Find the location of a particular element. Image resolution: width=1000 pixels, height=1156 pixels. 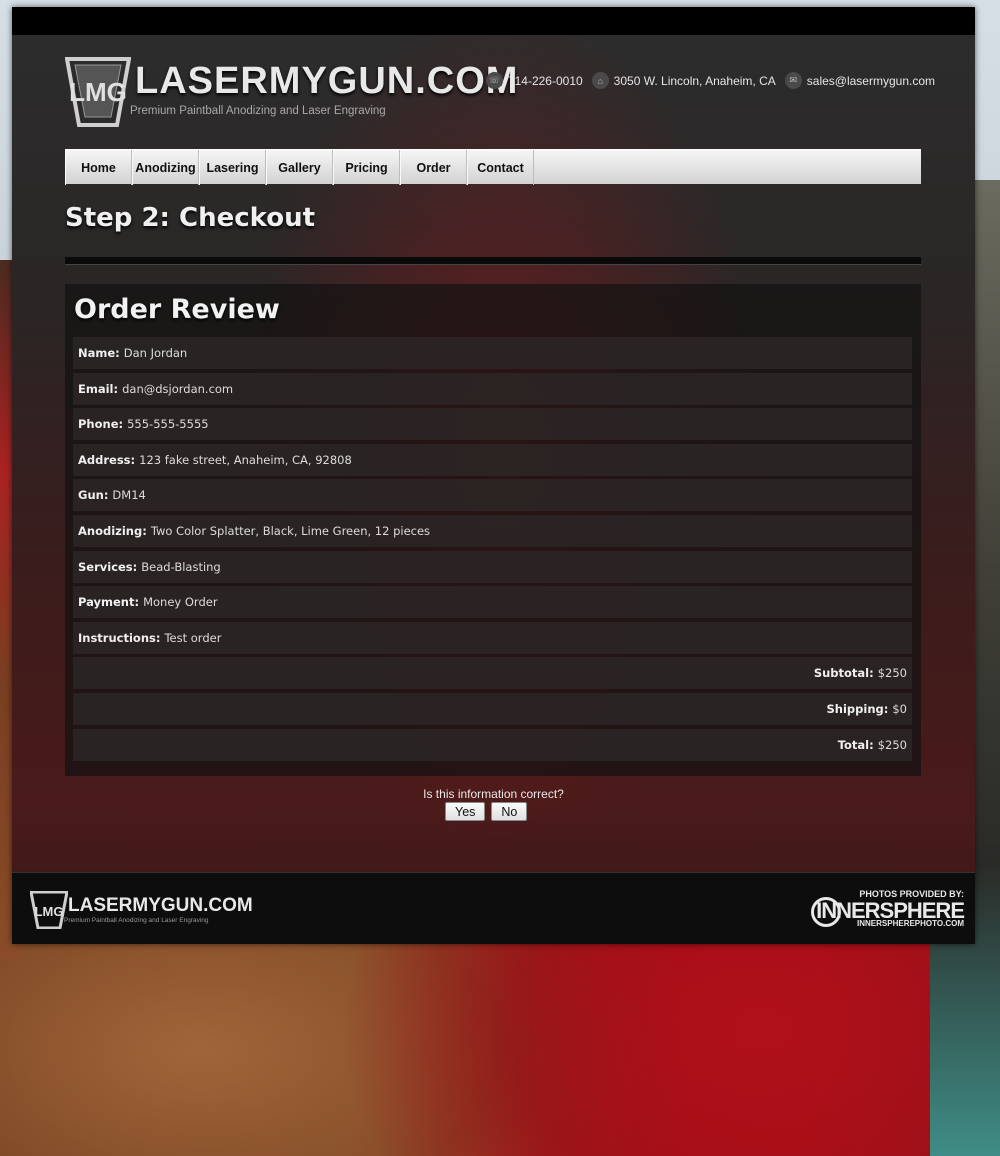

nav-lasering: Lasering is located at coordinates (232, 167).